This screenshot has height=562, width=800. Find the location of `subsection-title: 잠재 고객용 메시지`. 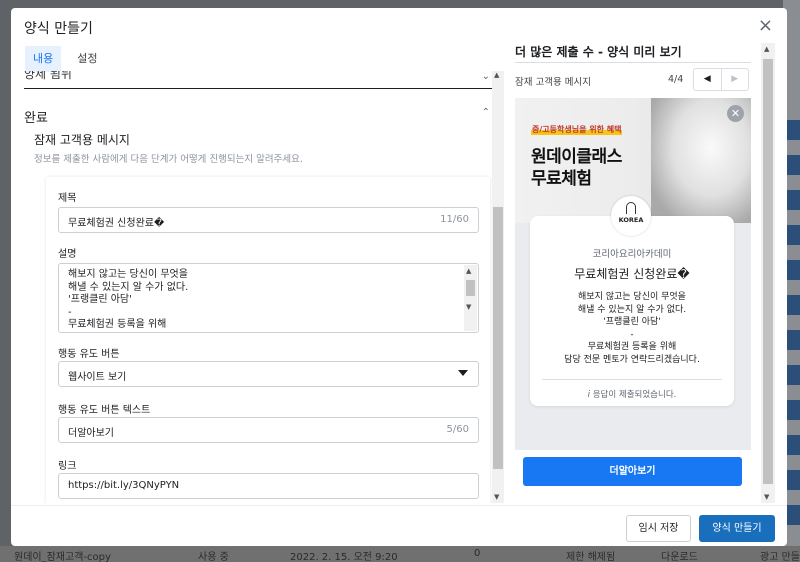

subsection-title: 잠재 고객용 메시지 is located at coordinates (82, 140).